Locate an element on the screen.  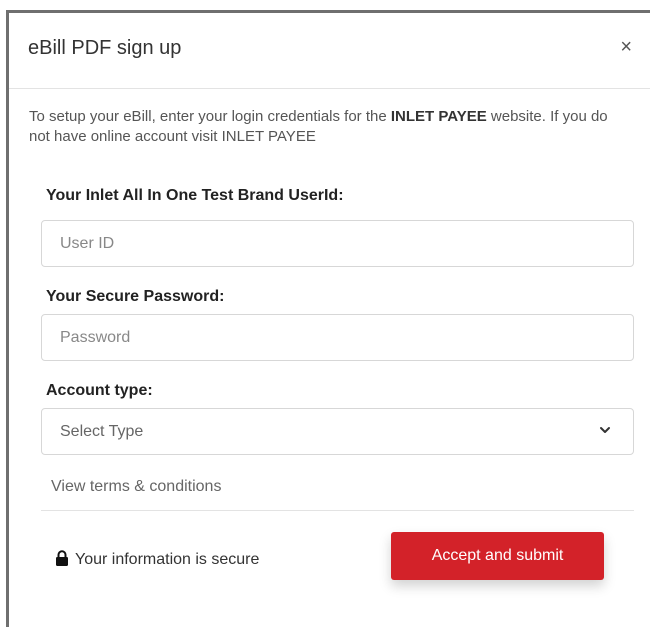
terms-link: View terms & conditions is located at coordinates (136, 487).